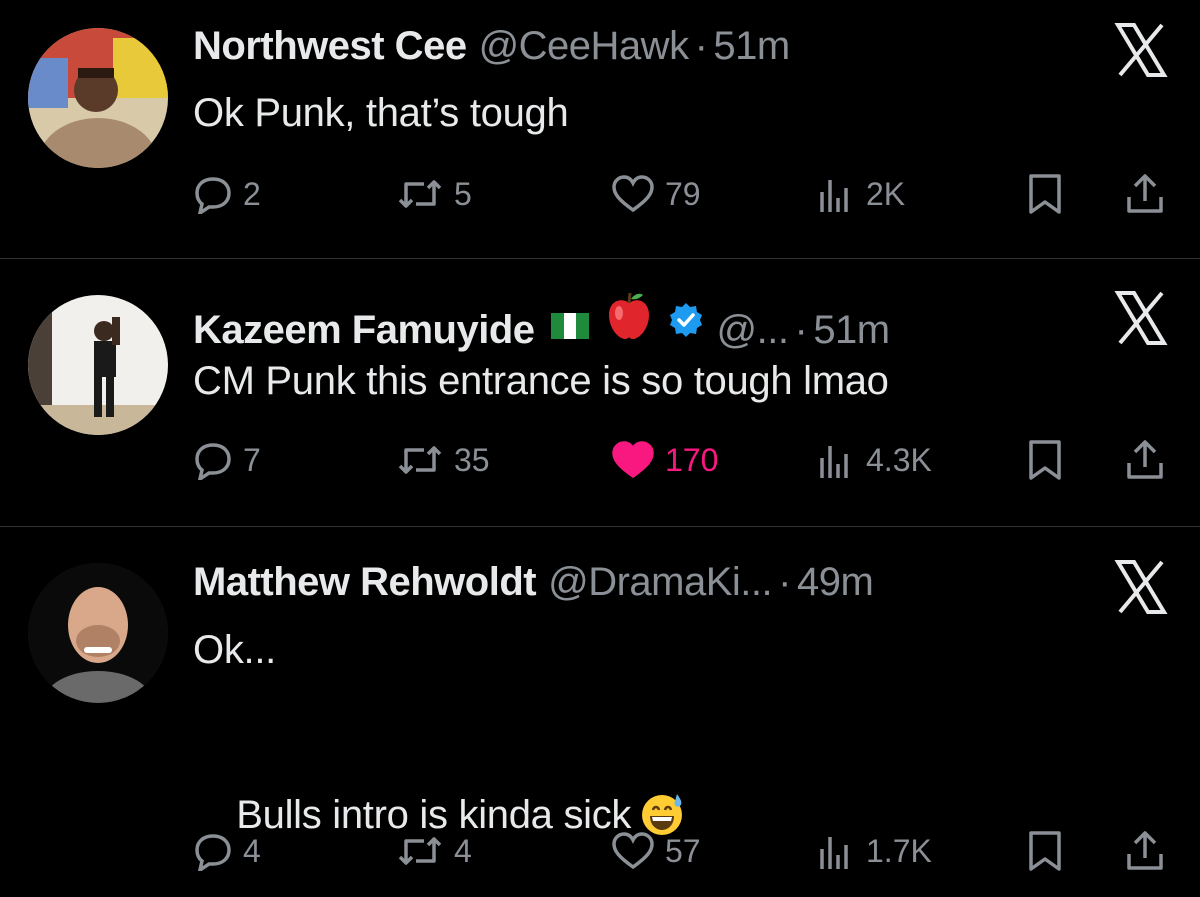 This screenshot has width=1200, height=897. What do you see at coordinates (472, 459) in the screenshot?
I see `retweet-count: 35` at bounding box center [472, 459].